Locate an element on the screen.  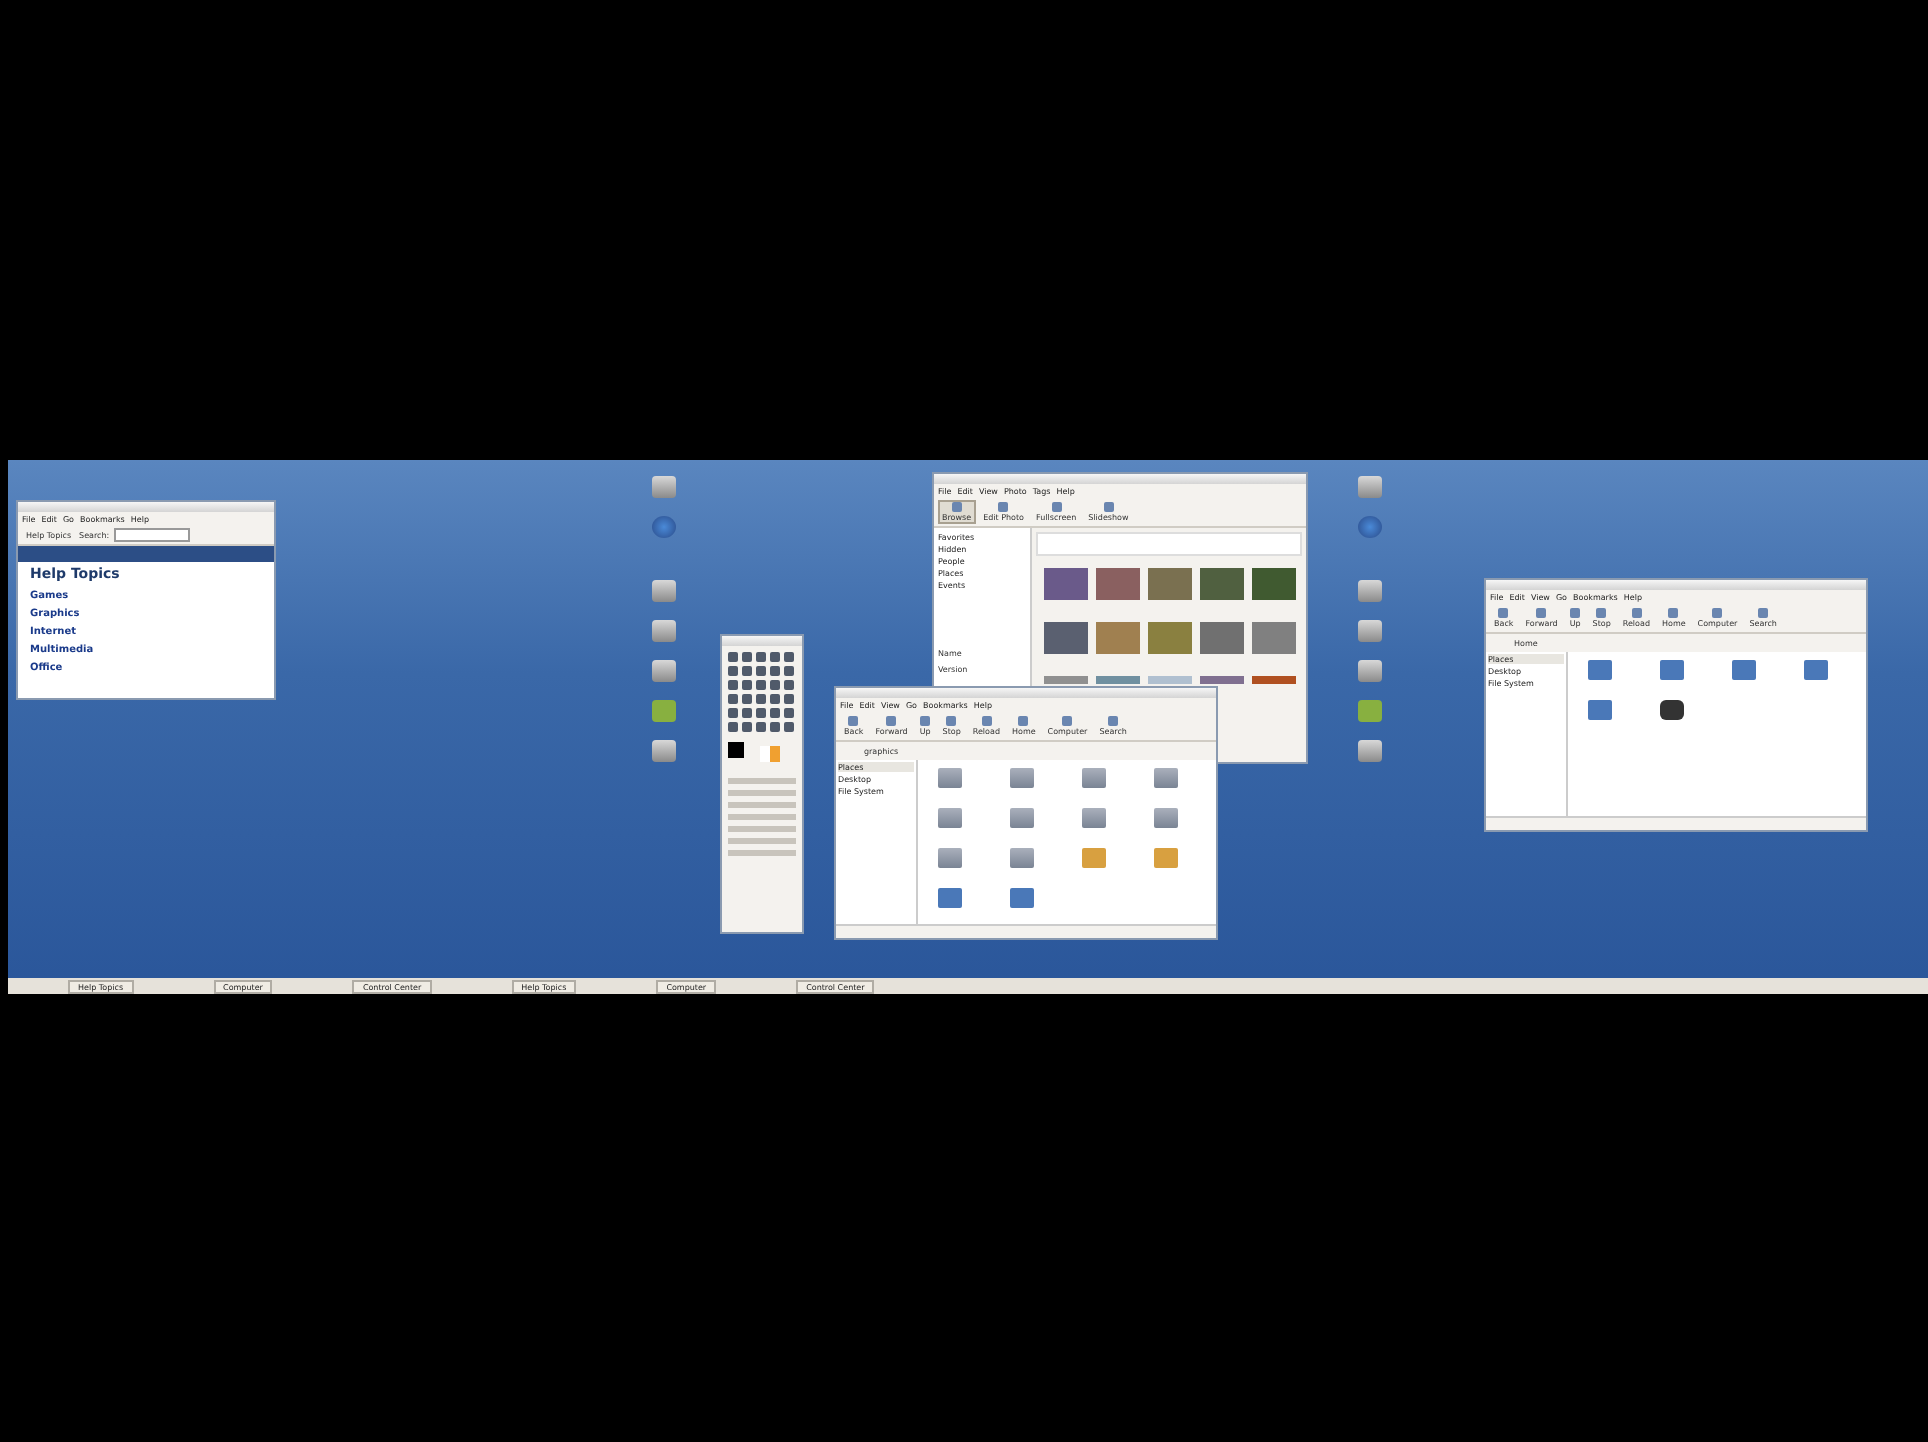
camera-icon is located at coordinates (1672, 710).